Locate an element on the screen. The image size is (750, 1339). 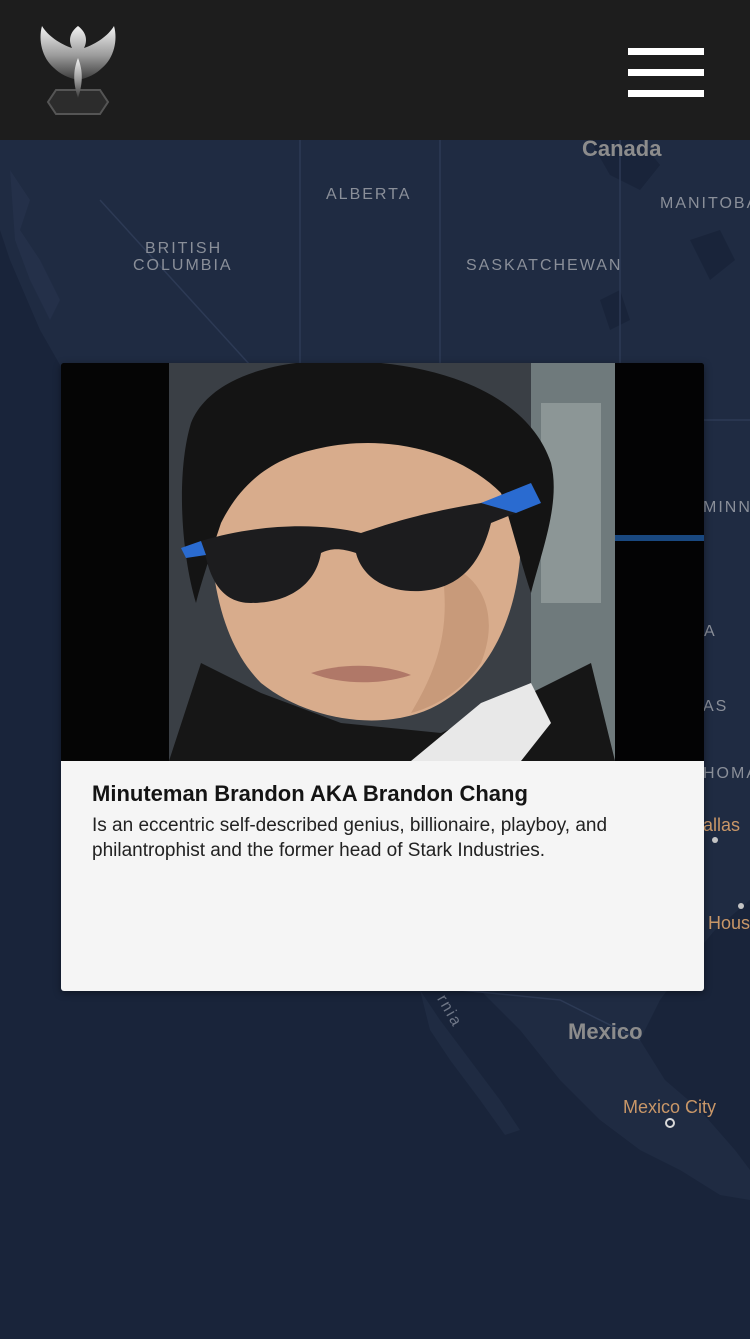
map-label-houston: Hous is located at coordinates (729, 923).